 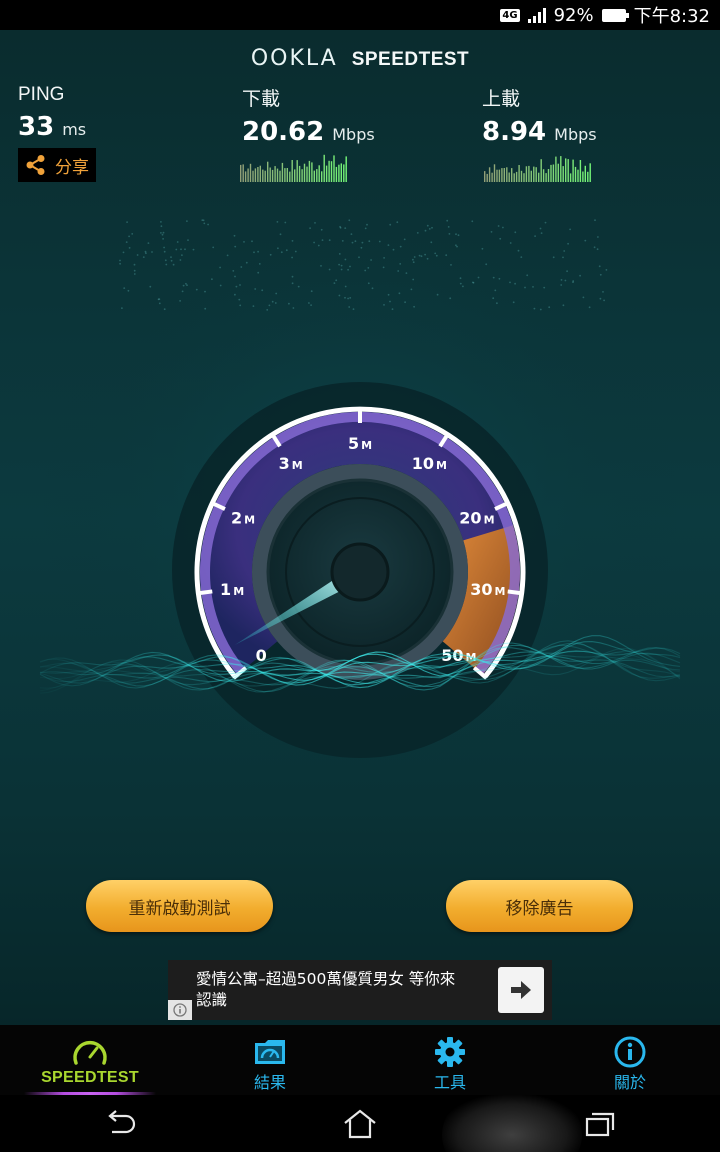 What do you see at coordinates (57, 165) in the screenshot?
I see `share-button: 分享` at bounding box center [57, 165].